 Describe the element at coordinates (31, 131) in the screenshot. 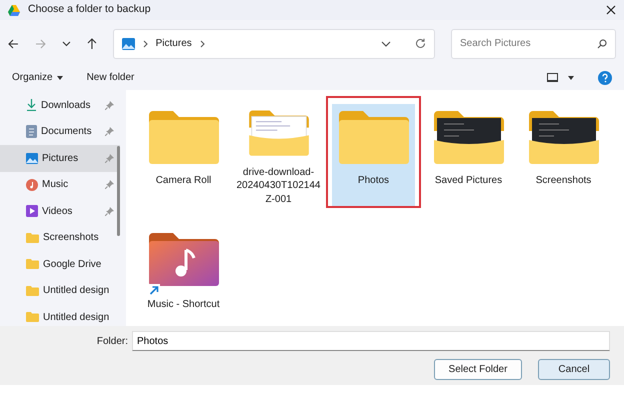

I see `document-icon` at that location.